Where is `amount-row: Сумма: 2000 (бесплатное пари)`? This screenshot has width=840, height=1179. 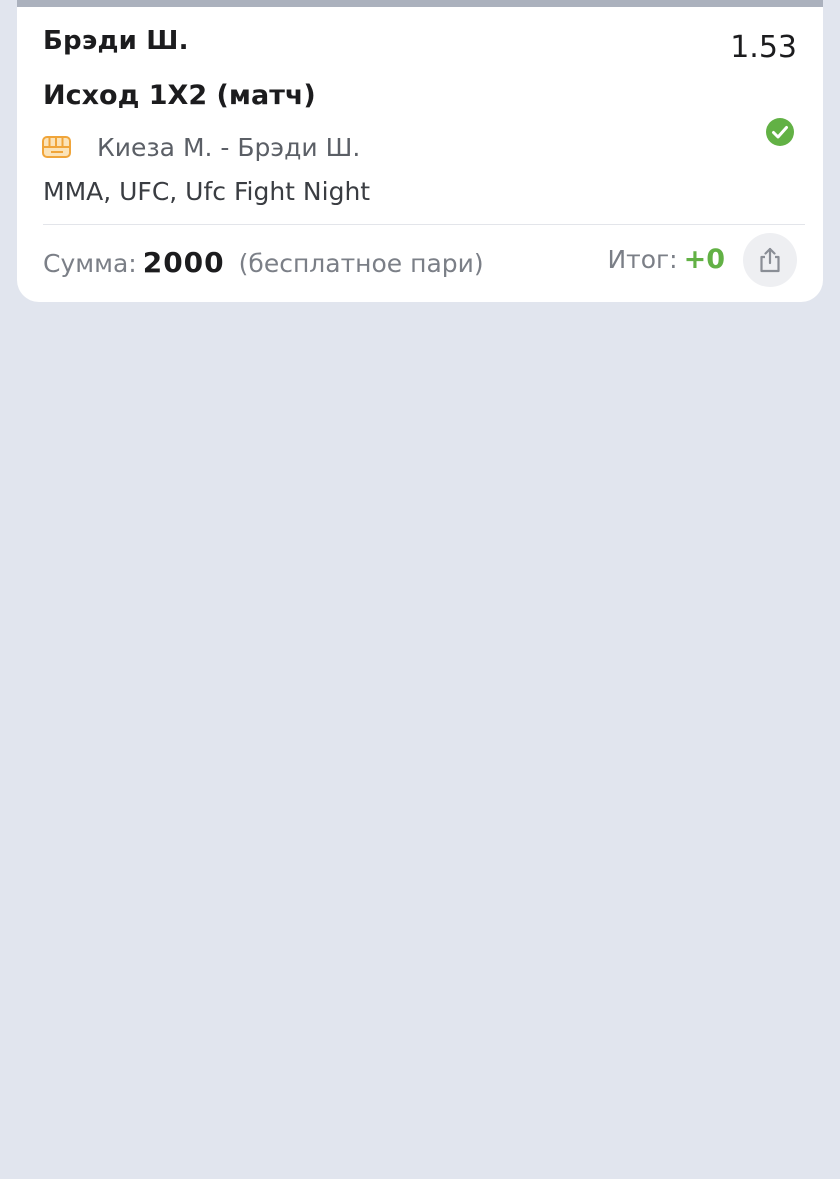
amount-row: Сумма: 2000 (бесплатное пари) is located at coordinates (263, 264).